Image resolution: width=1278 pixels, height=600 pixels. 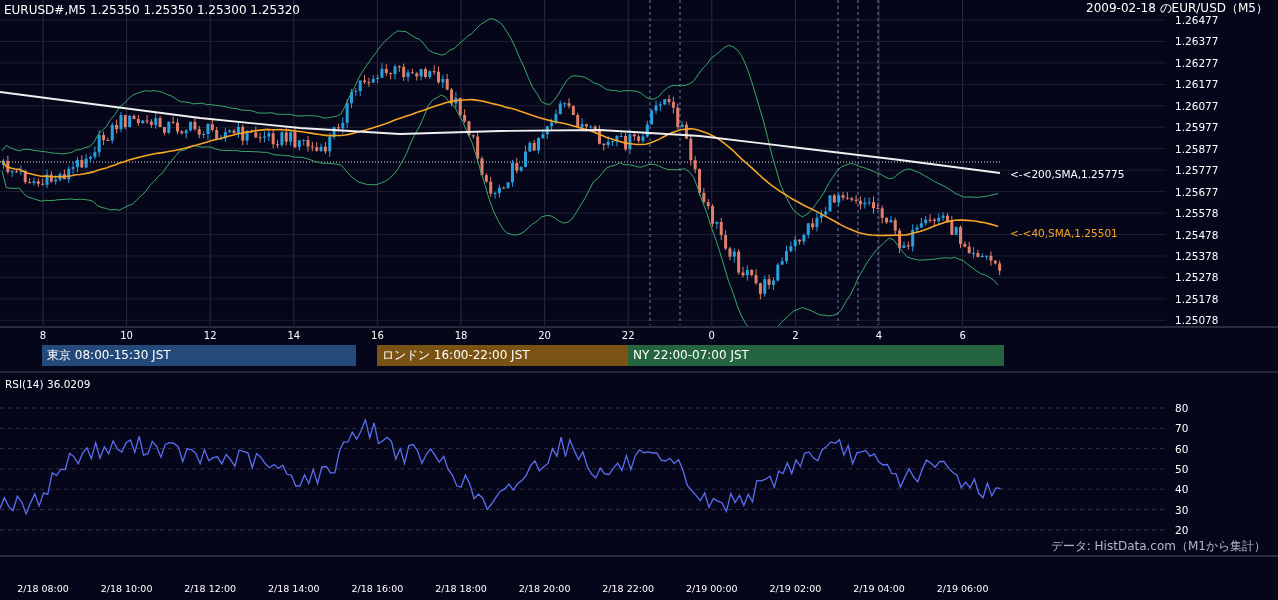 I want to click on axis-label: 2/19 04:00, so click(x=879, y=588).